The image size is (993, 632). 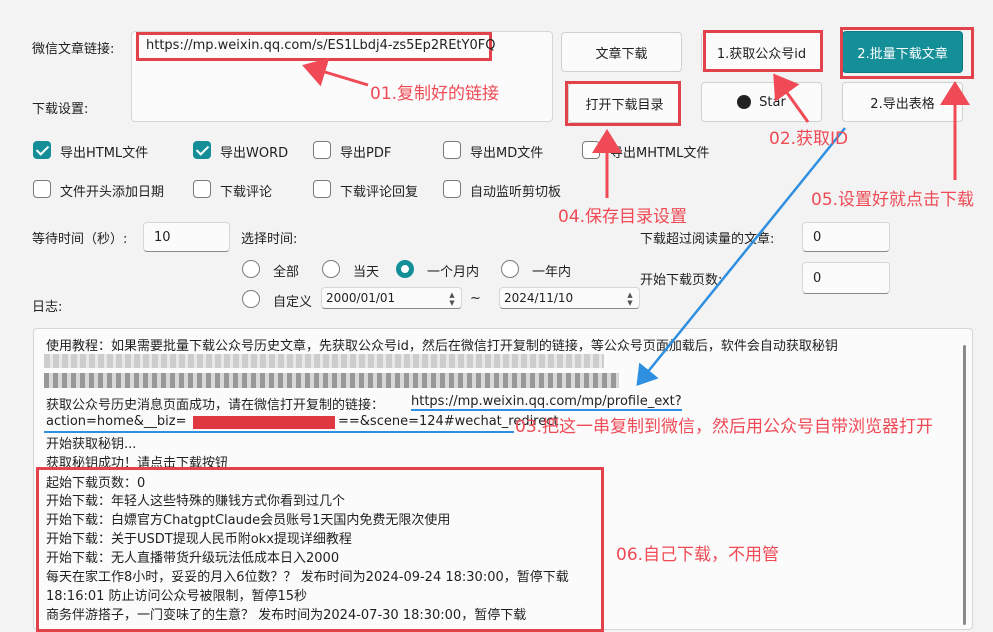 What do you see at coordinates (893, 200) in the screenshot?
I see `annotation-05: 05.设置好就点击下载` at bounding box center [893, 200].